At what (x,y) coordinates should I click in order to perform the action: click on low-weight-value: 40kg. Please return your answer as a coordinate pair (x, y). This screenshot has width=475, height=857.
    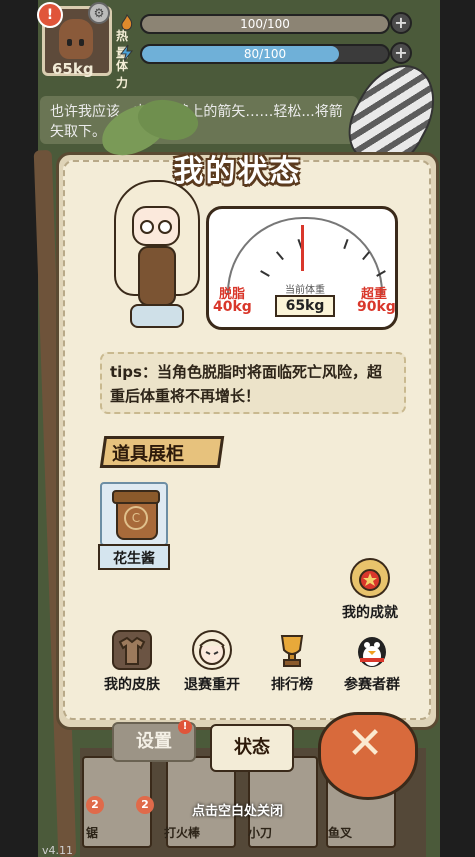
    Looking at the image, I should click on (232, 307).